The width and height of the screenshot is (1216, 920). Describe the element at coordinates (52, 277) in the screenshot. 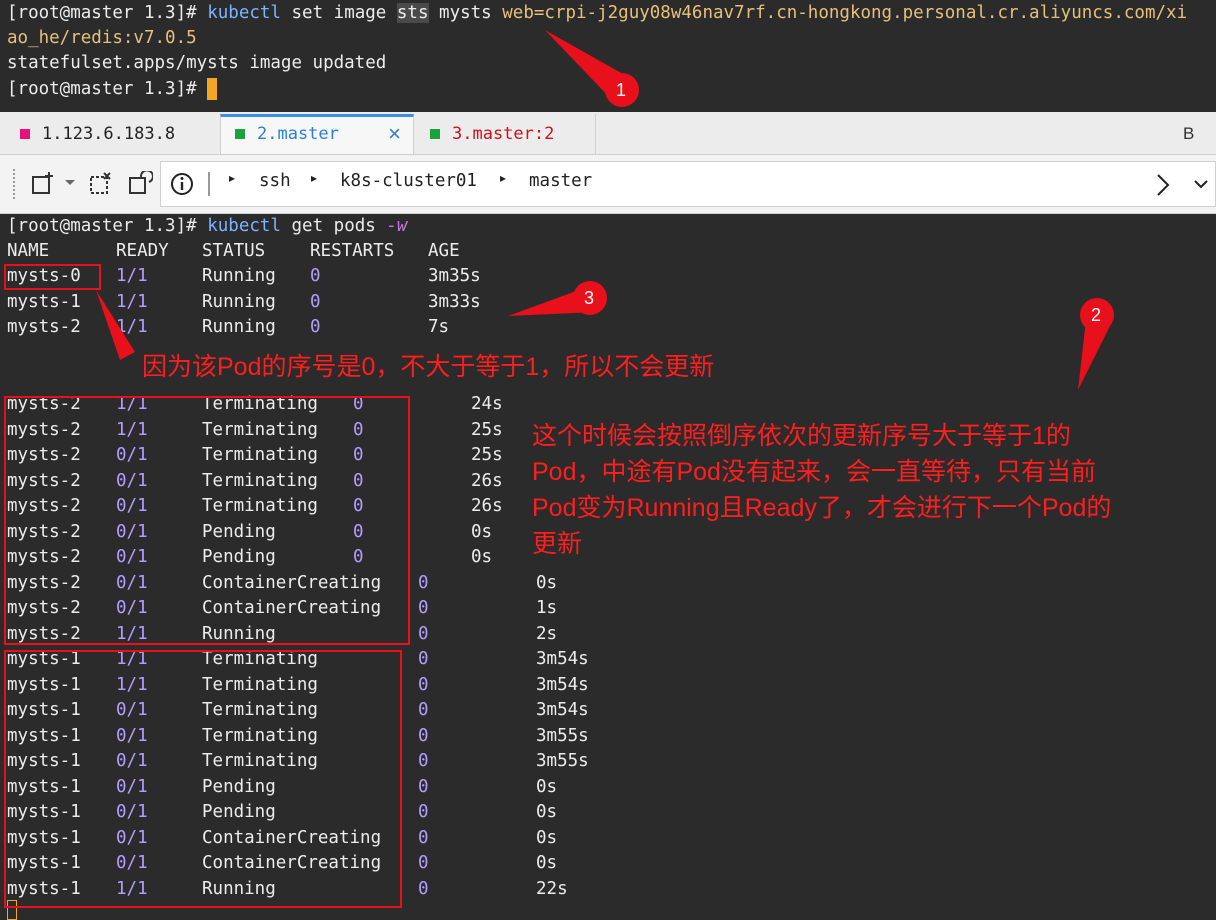

I see `highlight-box-pod0` at that location.